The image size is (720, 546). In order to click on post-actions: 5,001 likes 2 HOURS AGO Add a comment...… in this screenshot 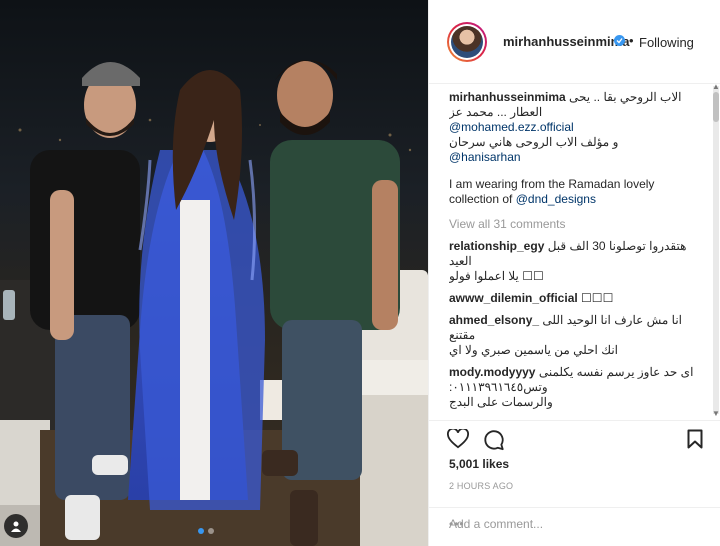, I will do `click(574, 479)`.